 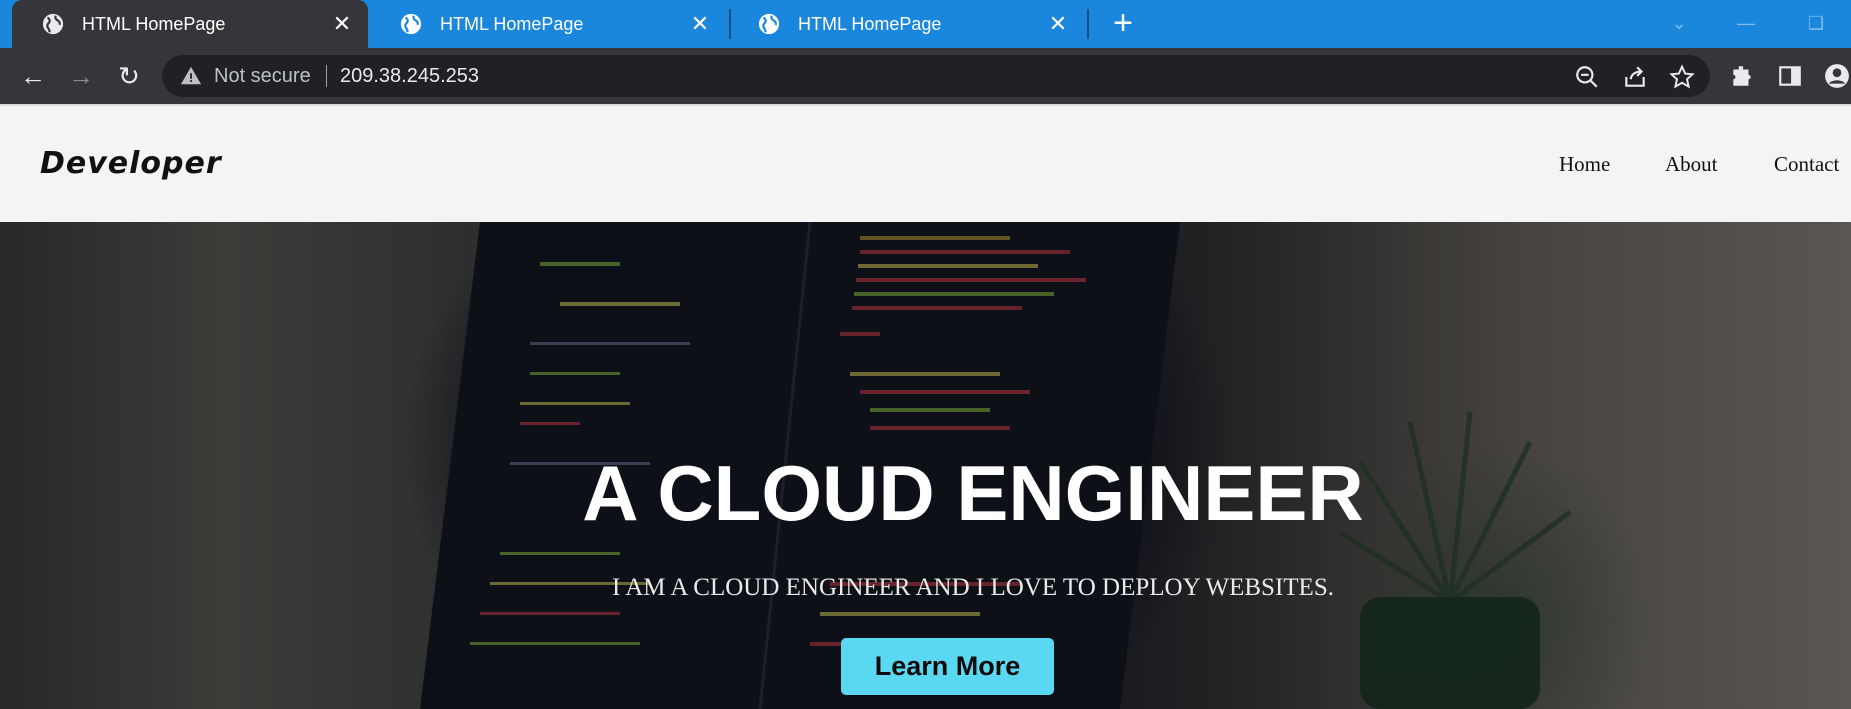 I want to click on warning-icon, so click(x=191, y=76).